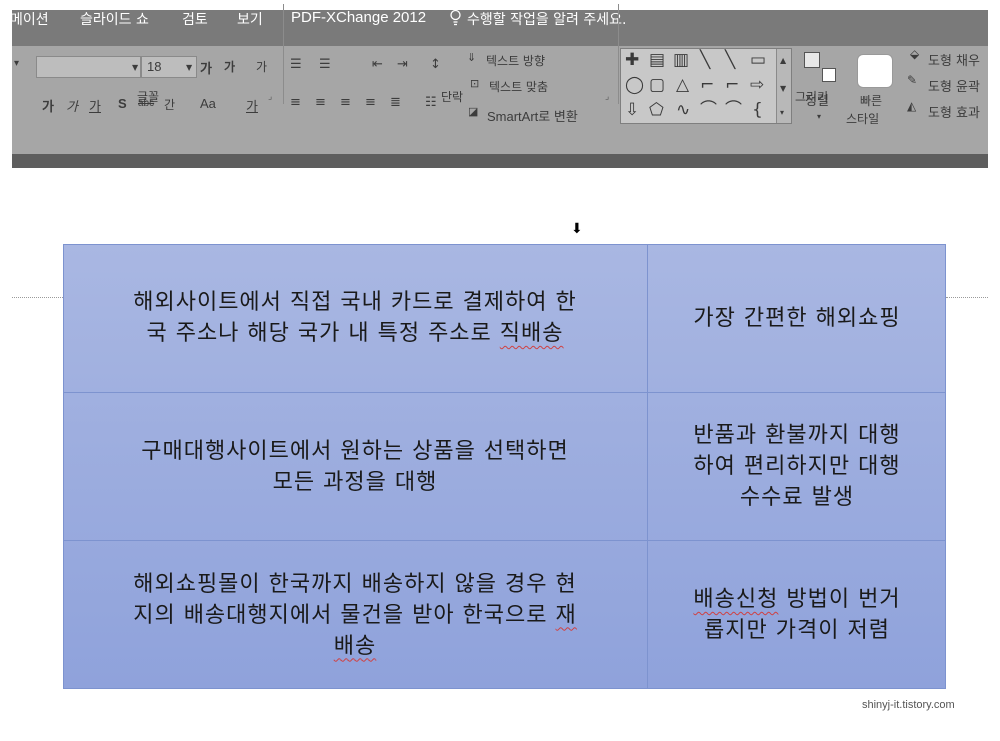 The height and width of the screenshot is (741, 1000). What do you see at coordinates (148, 97) in the screenshot?
I see `font-group-label: 글꼴` at bounding box center [148, 97].